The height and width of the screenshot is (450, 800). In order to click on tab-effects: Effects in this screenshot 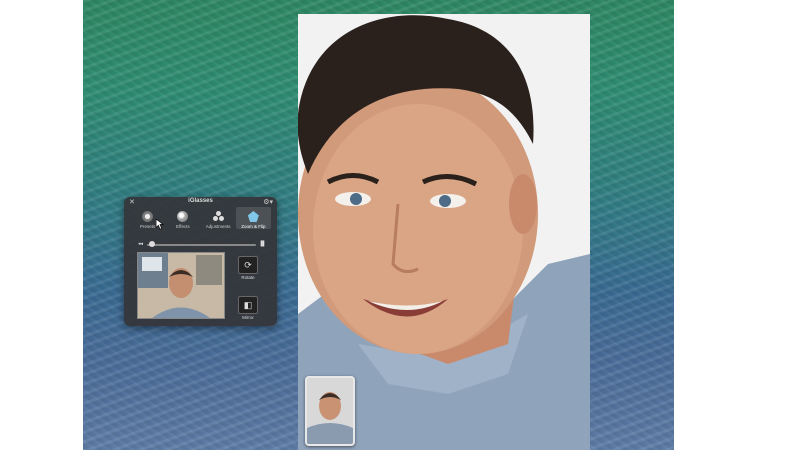, I will do `click(182, 218)`.